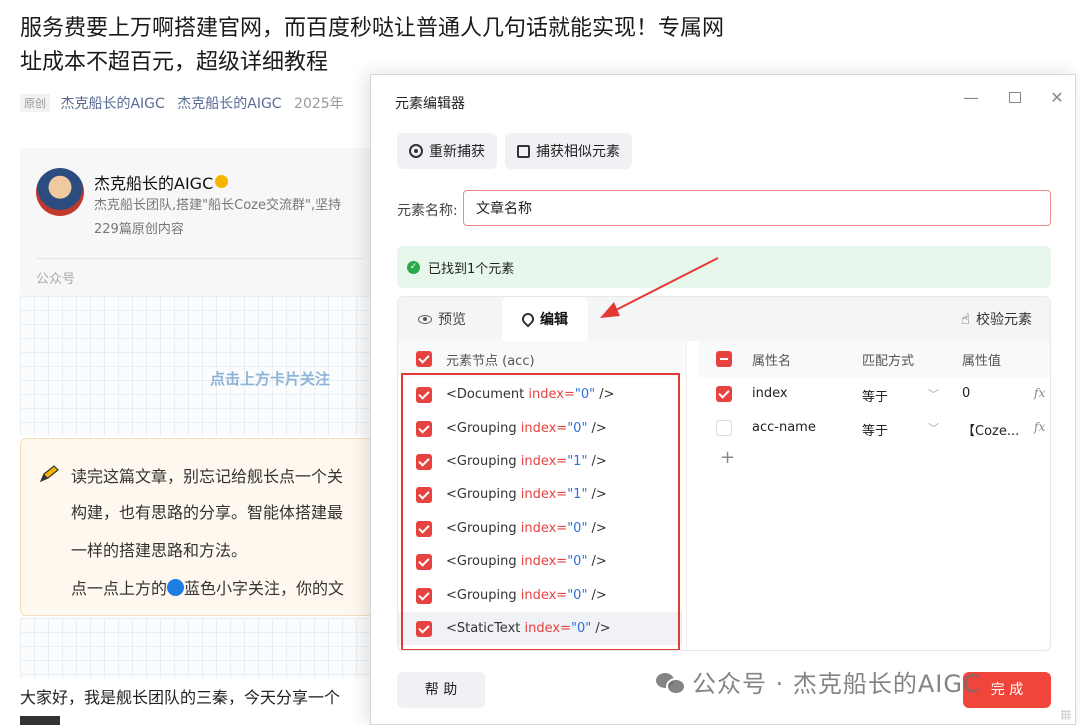 Image resolution: width=1080 pixels, height=725 pixels. What do you see at coordinates (1066, 715) in the screenshot?
I see `resize-grip` at bounding box center [1066, 715].